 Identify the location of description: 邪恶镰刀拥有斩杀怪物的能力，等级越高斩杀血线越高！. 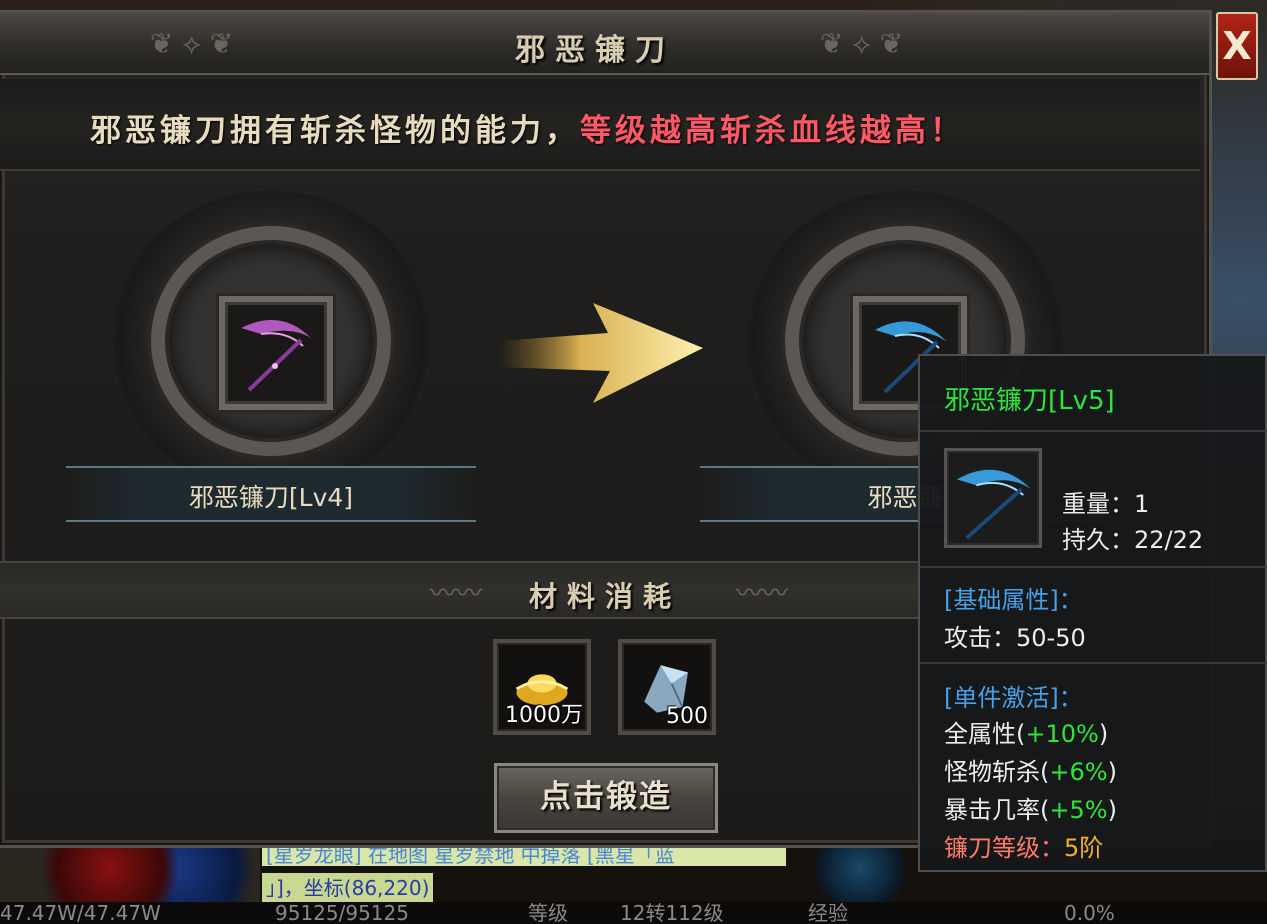
(527, 127).